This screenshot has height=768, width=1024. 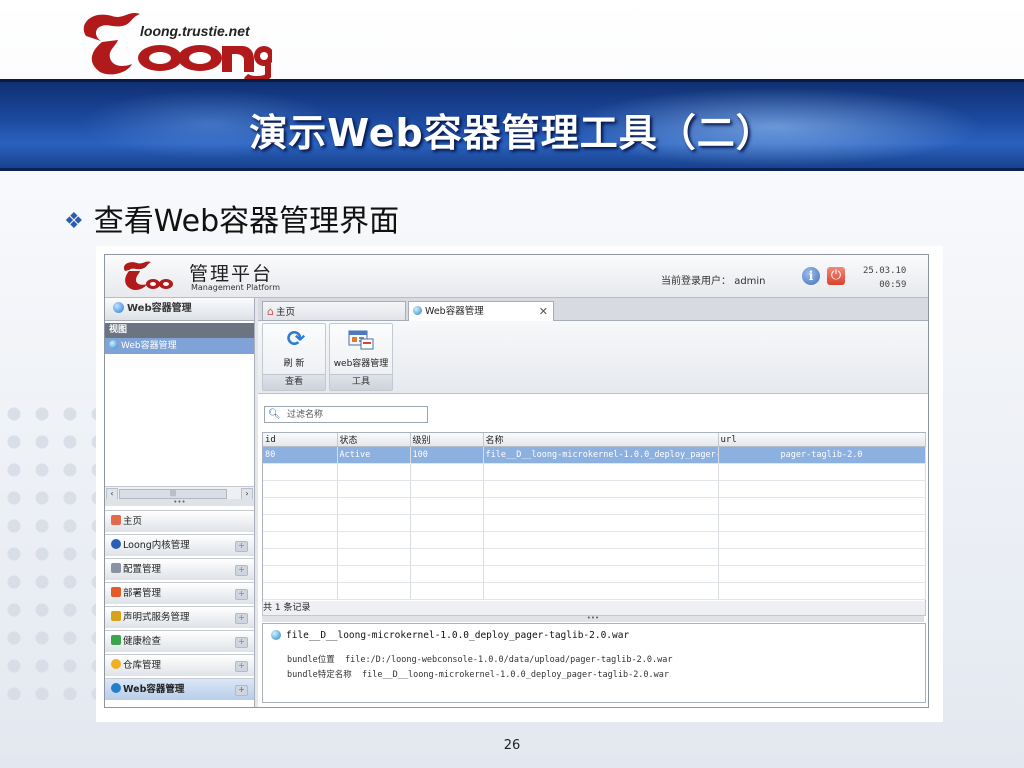 I want to click on accordion-service: 声明式服务管理 +, so click(x=179, y=617).